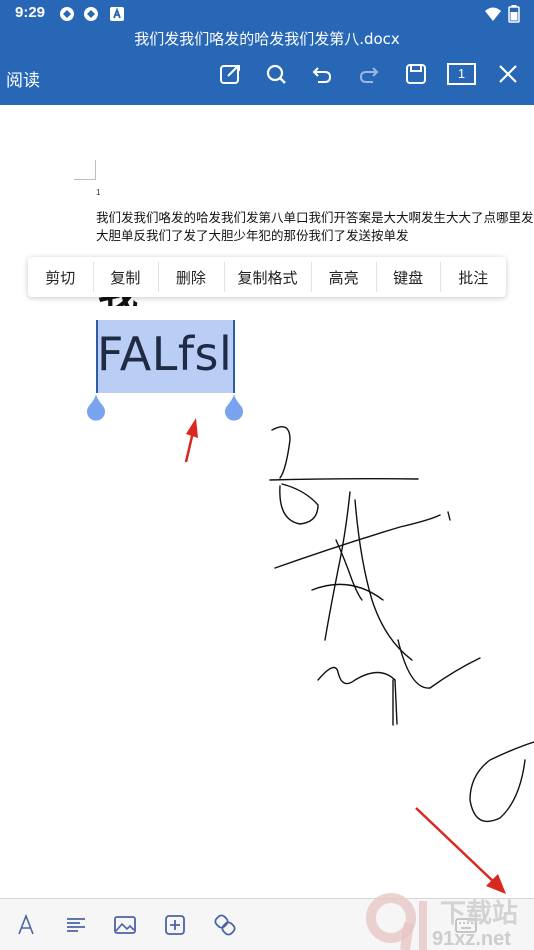 This screenshot has height=950, width=534. What do you see at coordinates (164, 354) in the screenshot?
I see `selected-text: FALfsl` at bounding box center [164, 354].